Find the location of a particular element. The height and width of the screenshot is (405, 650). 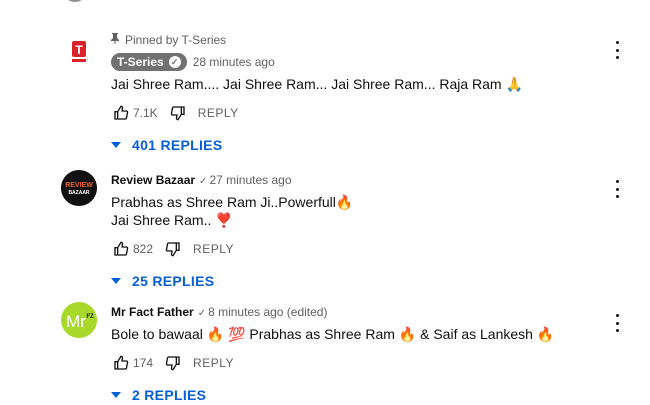

pinned-label: Pinned by T-Series is located at coordinates (176, 40).